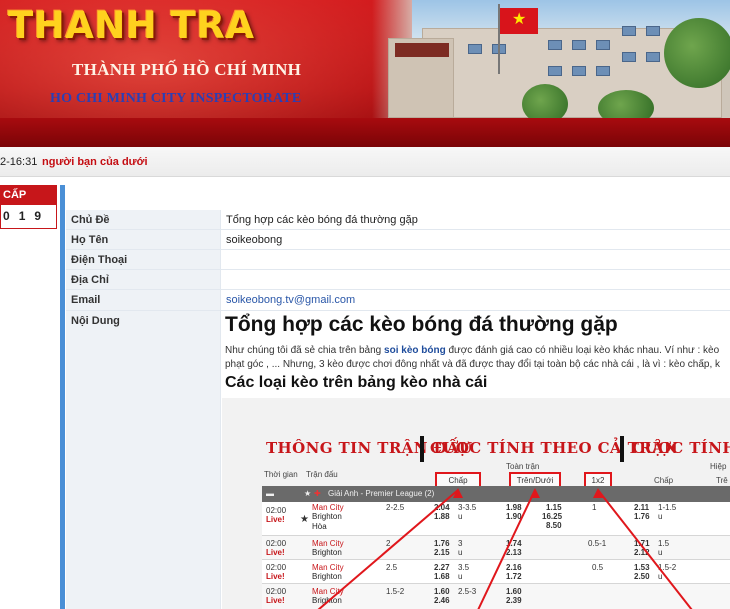 The height and width of the screenshot is (609, 730). I want to click on arrow-over-under, so click(506, 549).